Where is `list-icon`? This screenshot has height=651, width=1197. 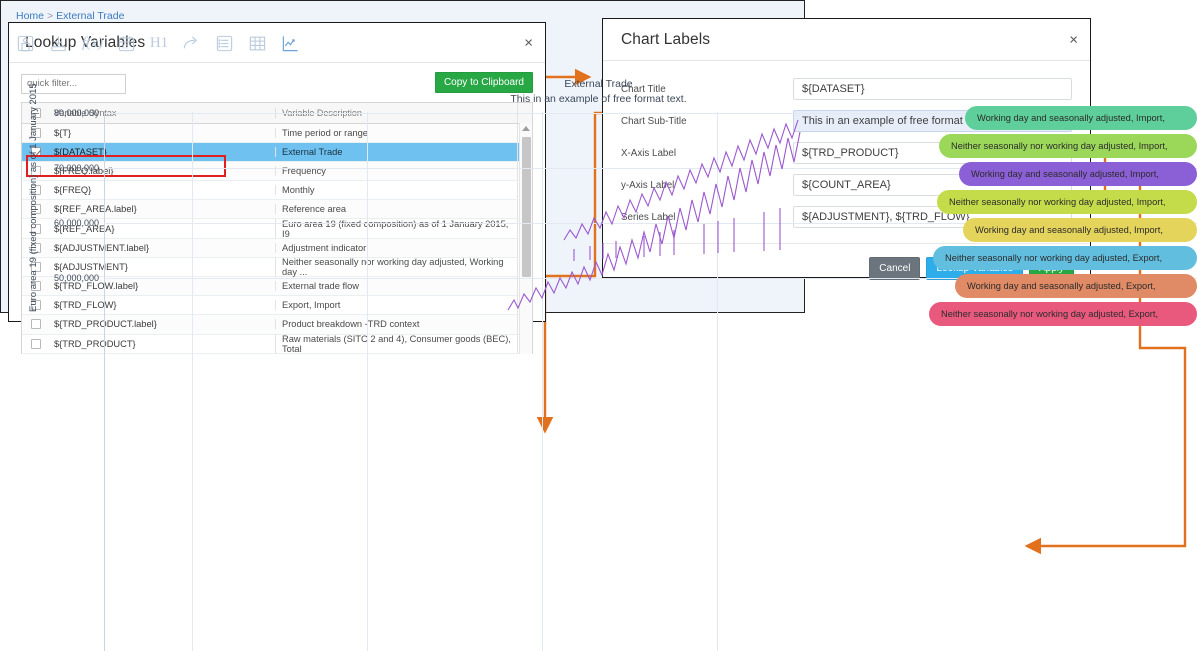
list-icon is located at coordinates (224, 43).